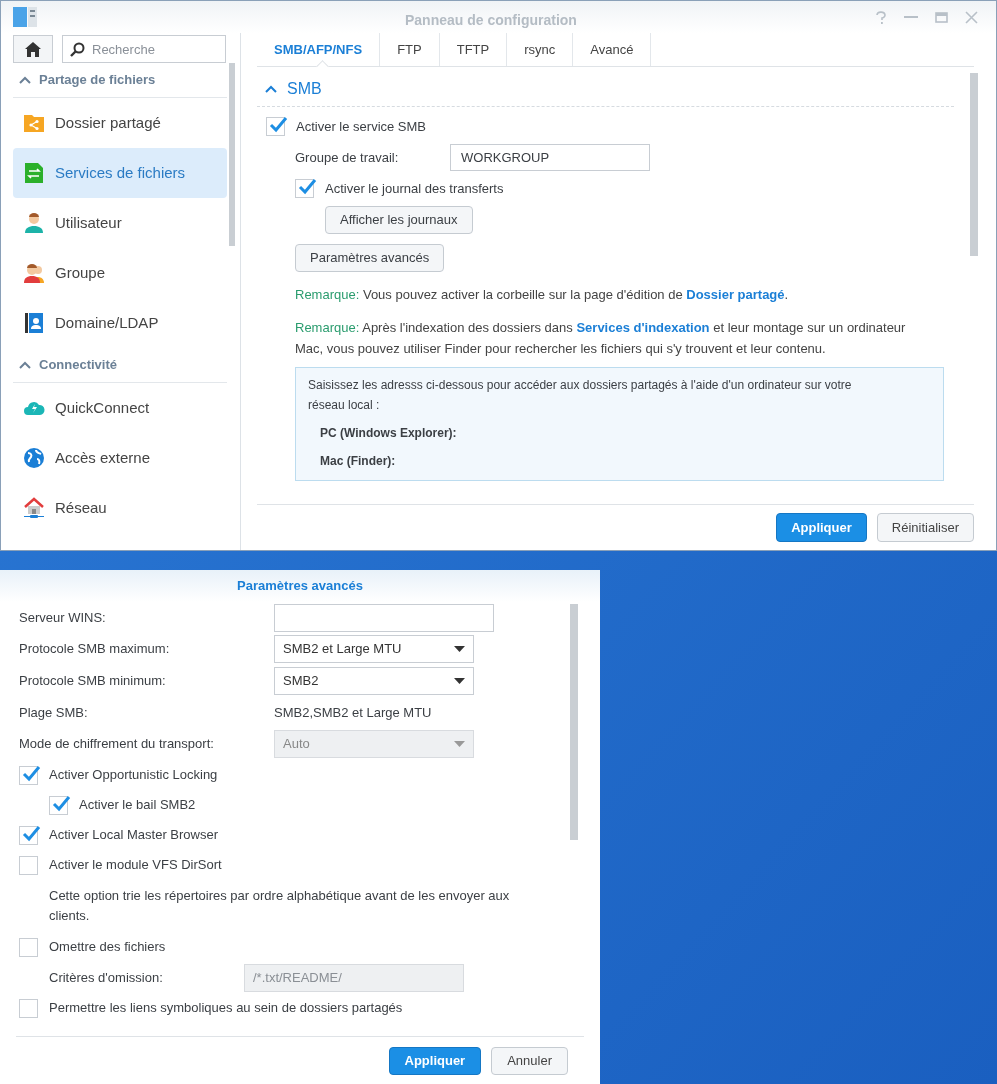 This screenshot has width=997, height=1084. What do you see at coordinates (34, 323) in the screenshot?
I see `address-book-icon` at bounding box center [34, 323].